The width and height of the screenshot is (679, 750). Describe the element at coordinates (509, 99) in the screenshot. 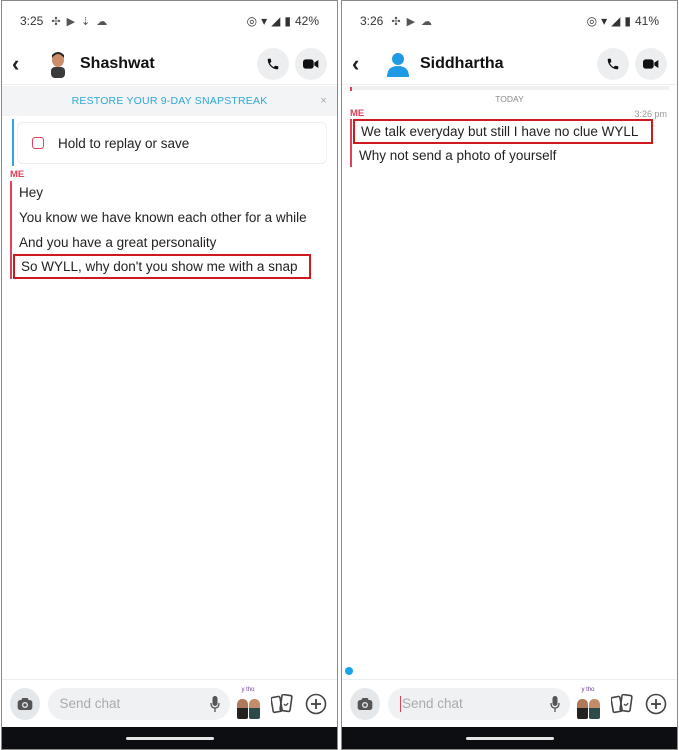

I see `day-separator: TODAY` at that location.